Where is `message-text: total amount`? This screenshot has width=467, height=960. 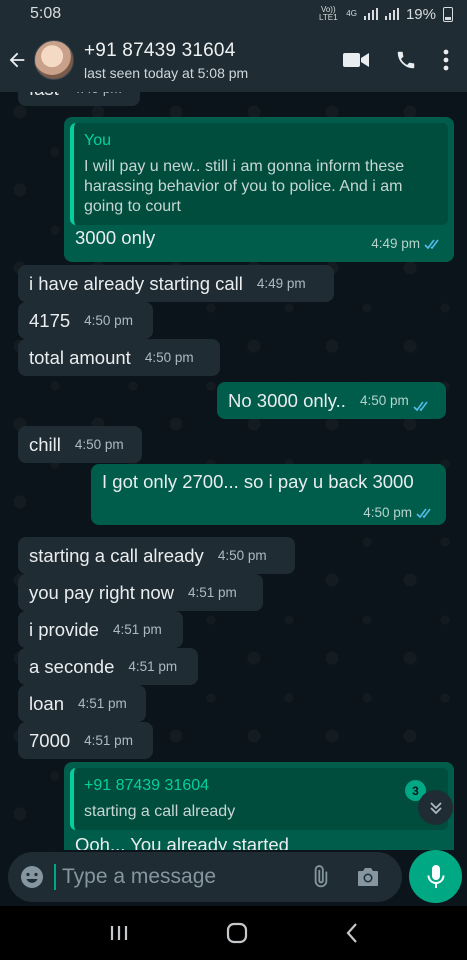 message-text: total amount is located at coordinates (80, 357).